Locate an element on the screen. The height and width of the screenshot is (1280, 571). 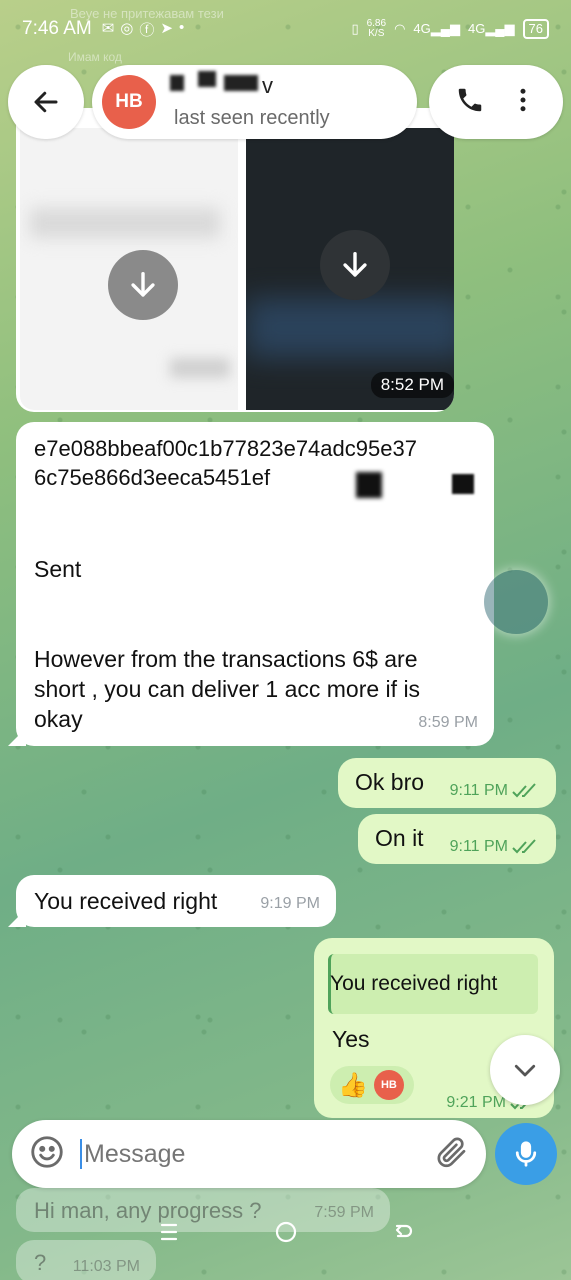
background-notification-text: Веуе не притежавам тези is located at coordinates (147, 13).